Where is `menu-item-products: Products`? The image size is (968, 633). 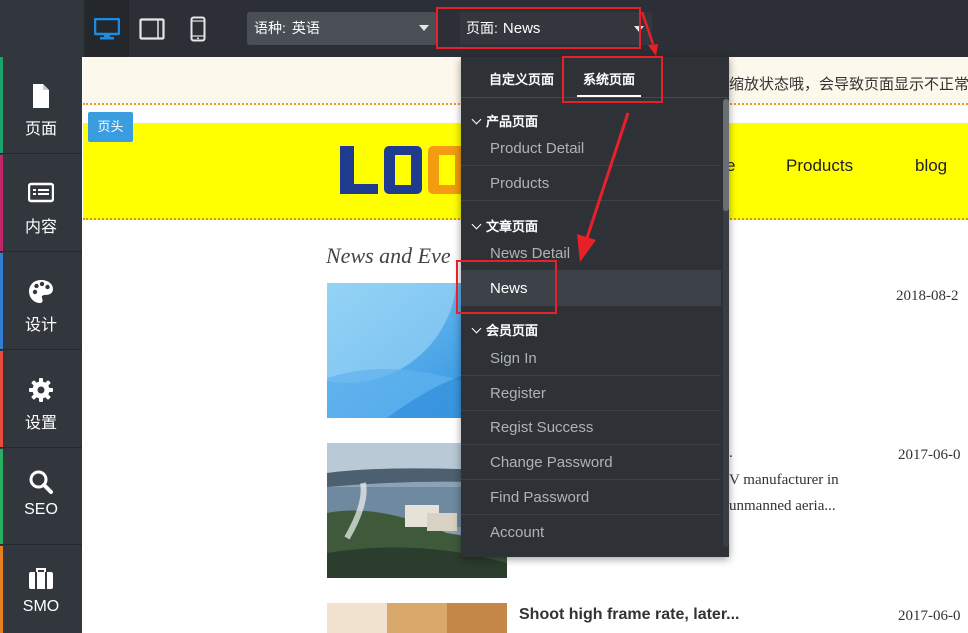 menu-item-products: Products is located at coordinates (591, 183).